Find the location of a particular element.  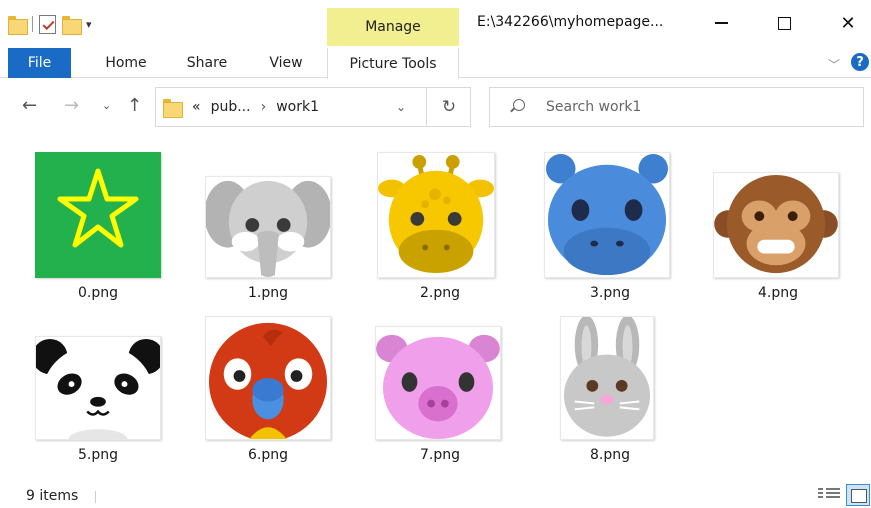

minimize-icon is located at coordinates (721, 23).